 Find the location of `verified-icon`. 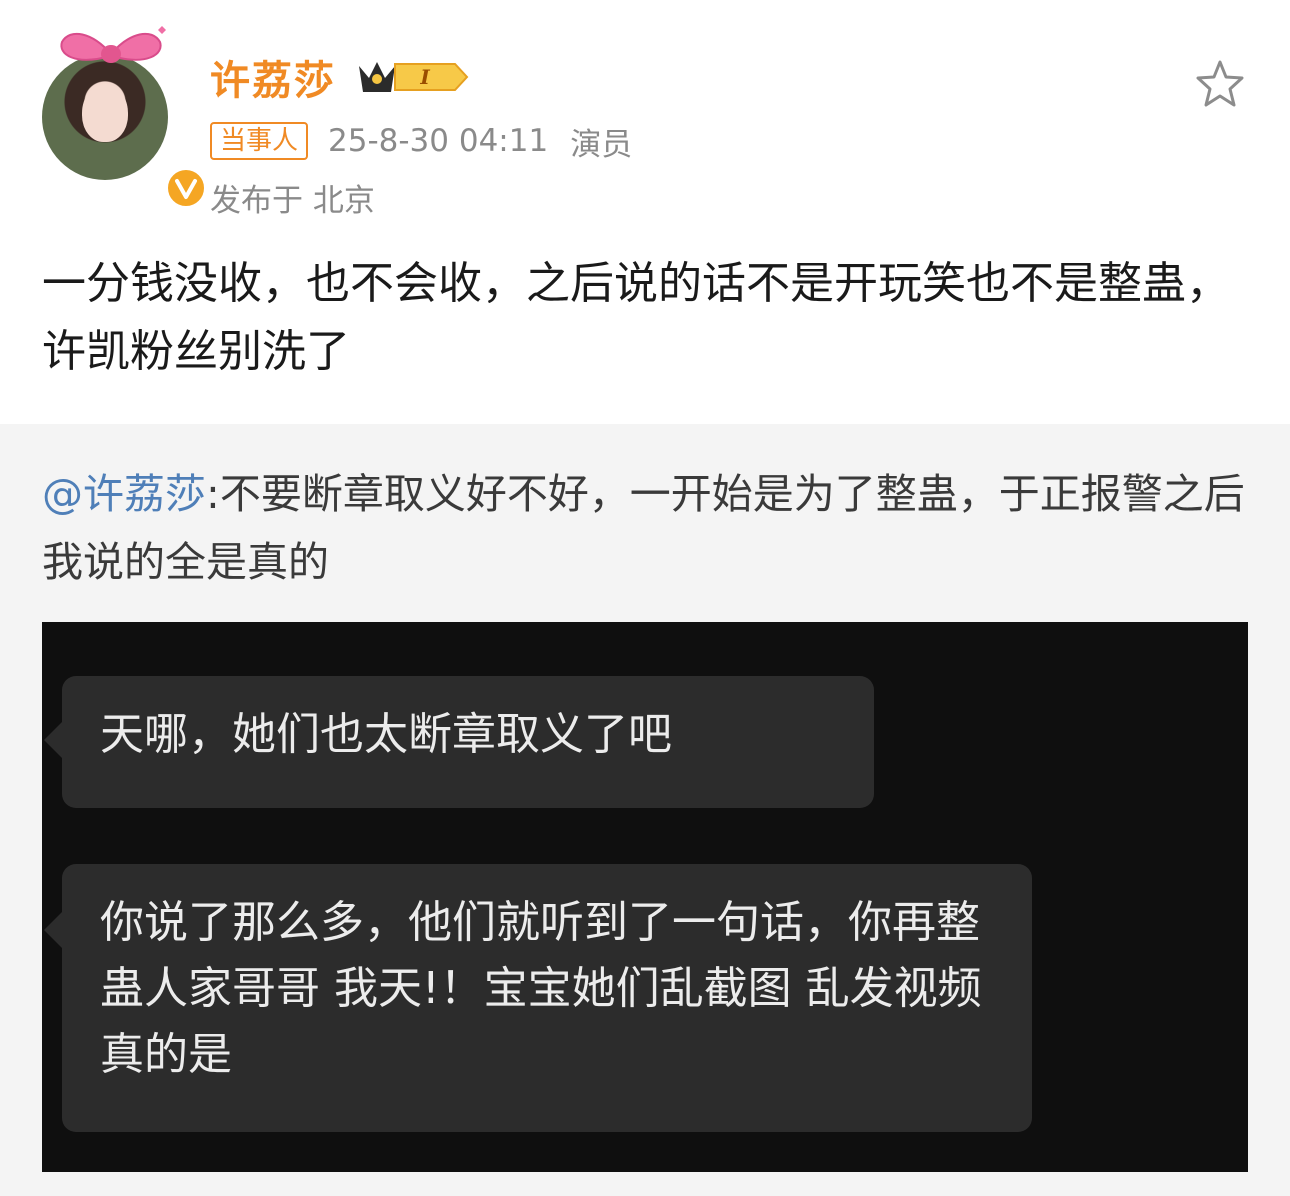

verified-icon is located at coordinates (186, 188).